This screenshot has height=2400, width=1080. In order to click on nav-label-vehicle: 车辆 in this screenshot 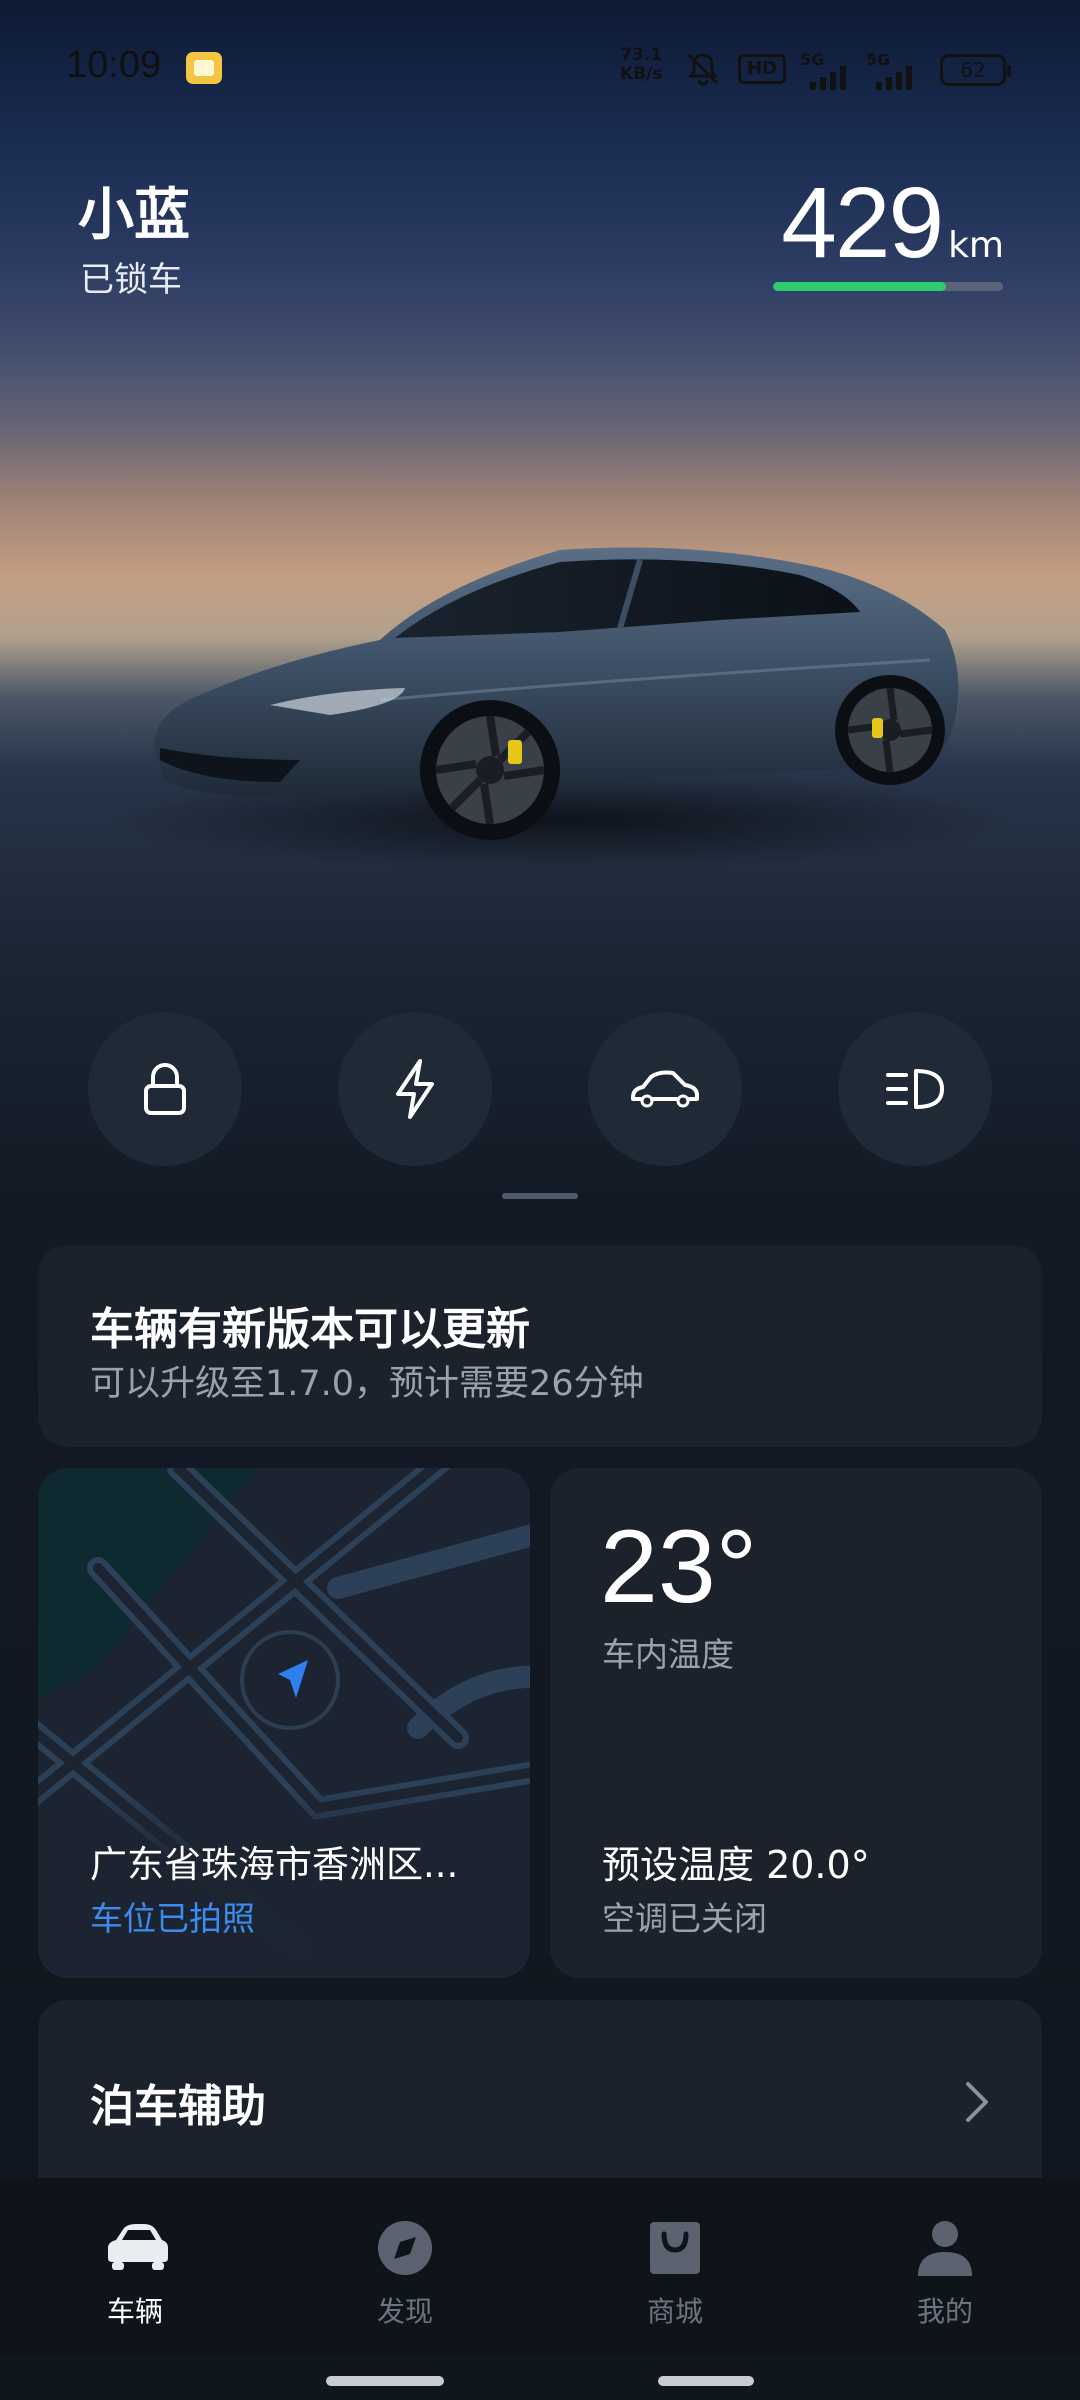, I will do `click(134, 2311)`.